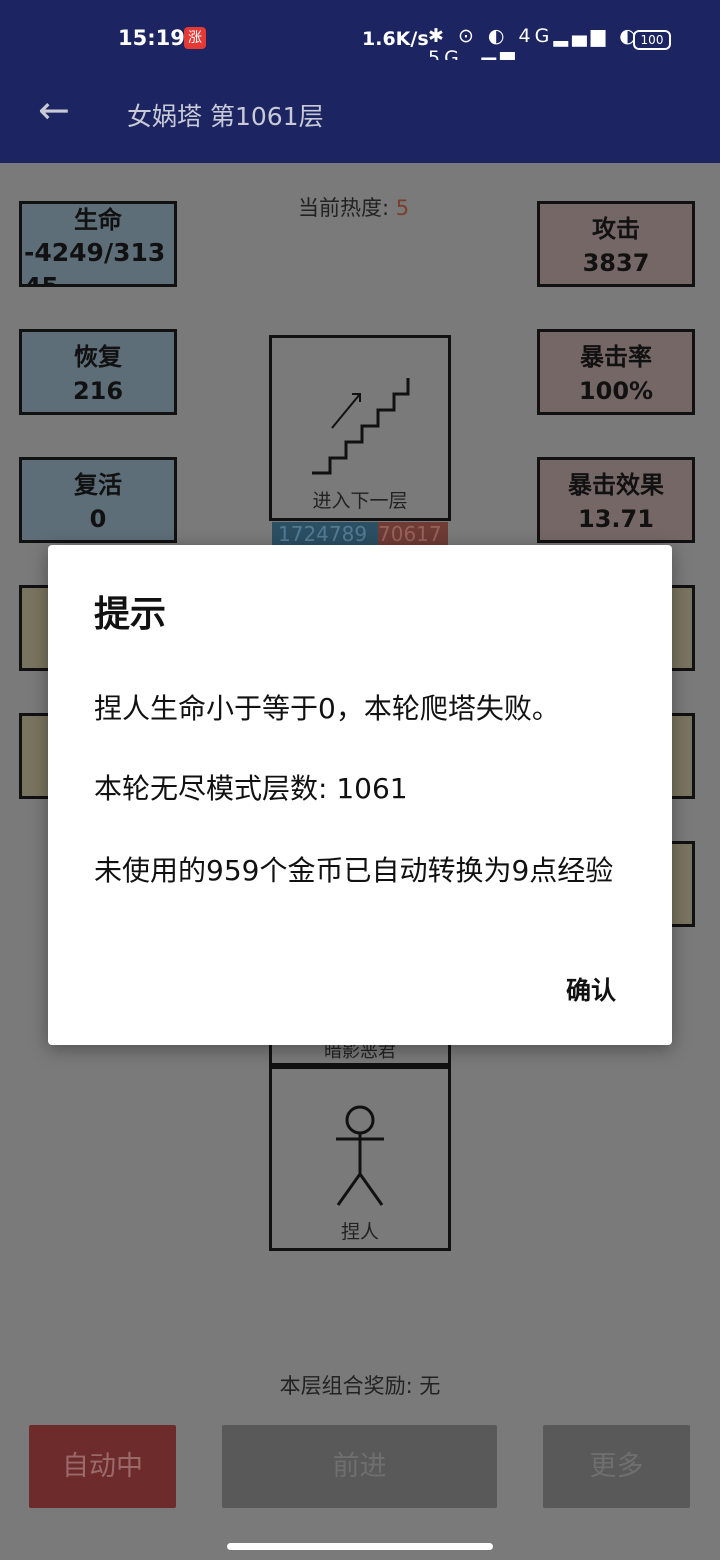 The height and width of the screenshot is (1560, 720). Describe the element at coordinates (359, 1466) in the screenshot. I see `forward-button: 前进` at that location.